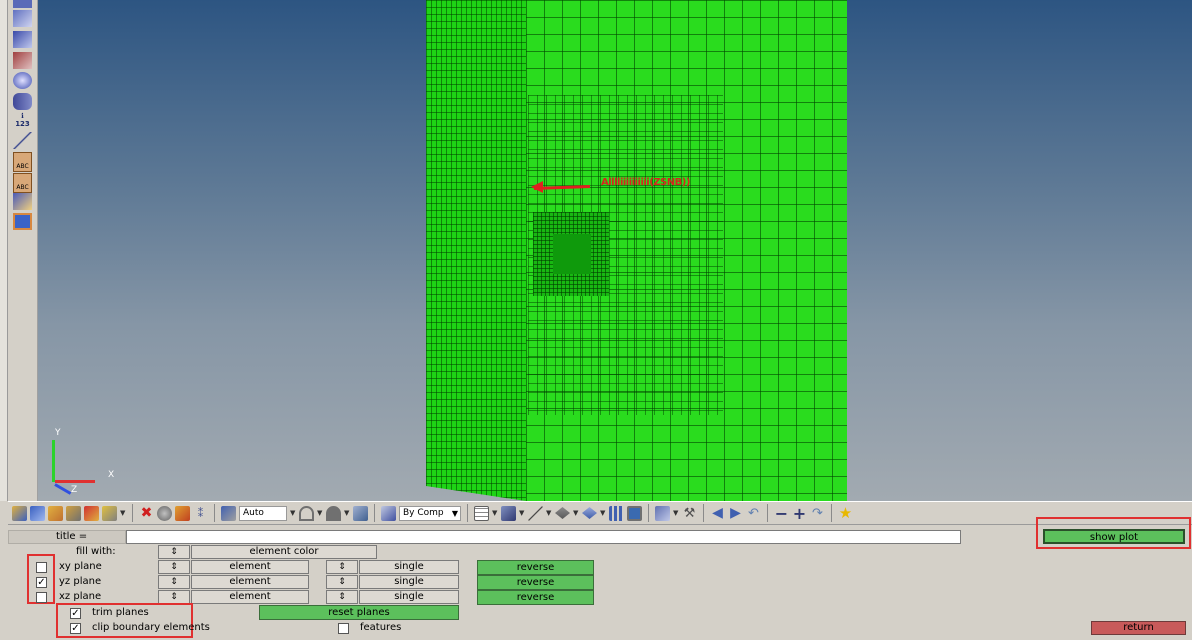 Image resolution: width=1192 pixels, height=640 pixels. Describe the element at coordinates (75, 628) in the screenshot. I see `clip-boundary-checkbox: ✓` at that location.